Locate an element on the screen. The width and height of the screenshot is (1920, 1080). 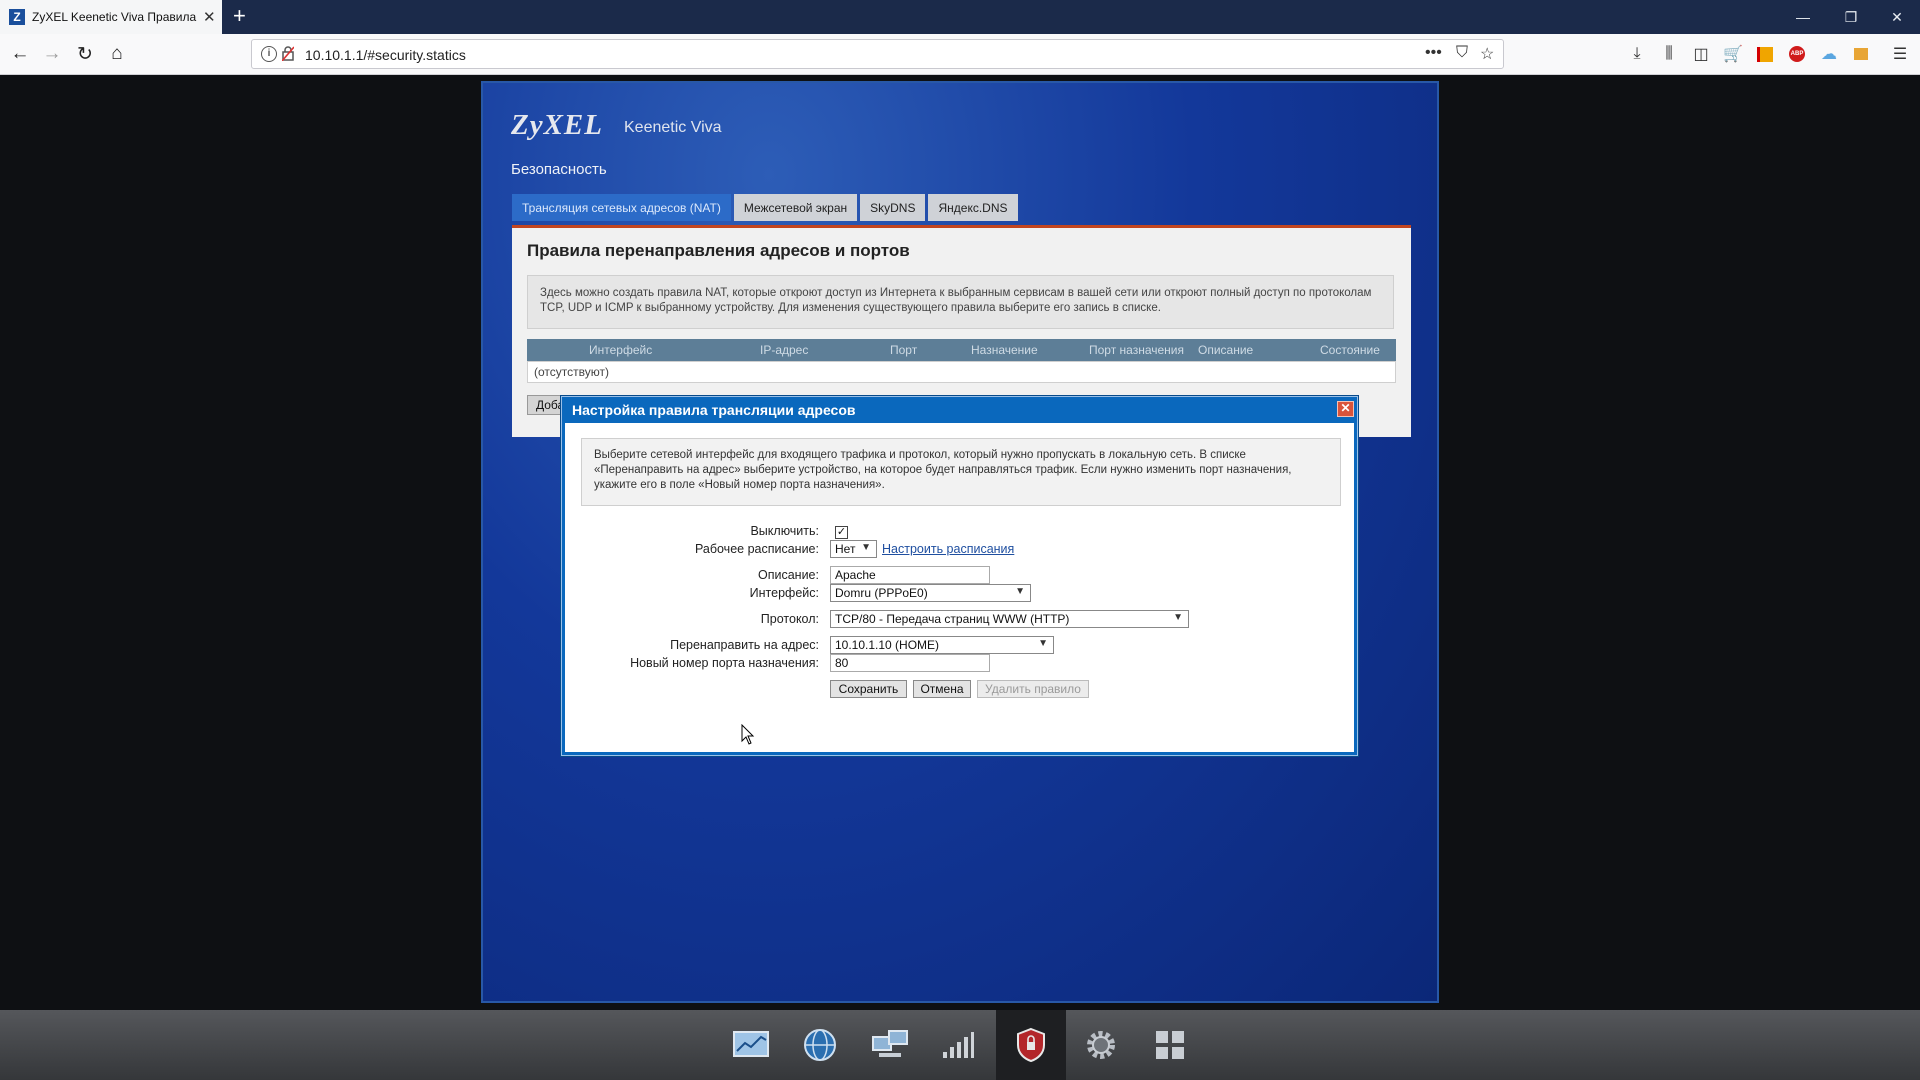
col-ip: IP-адрес is located at coordinates (784, 350).